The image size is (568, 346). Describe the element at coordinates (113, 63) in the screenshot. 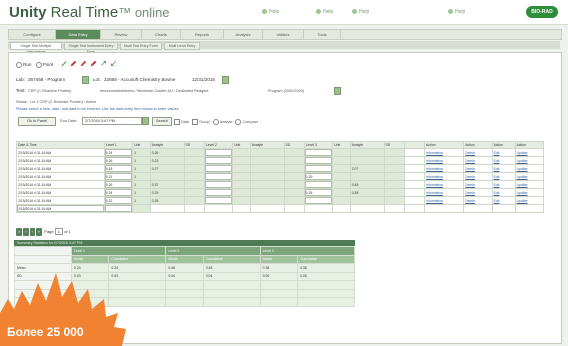

I see `collapse-icon` at that location.